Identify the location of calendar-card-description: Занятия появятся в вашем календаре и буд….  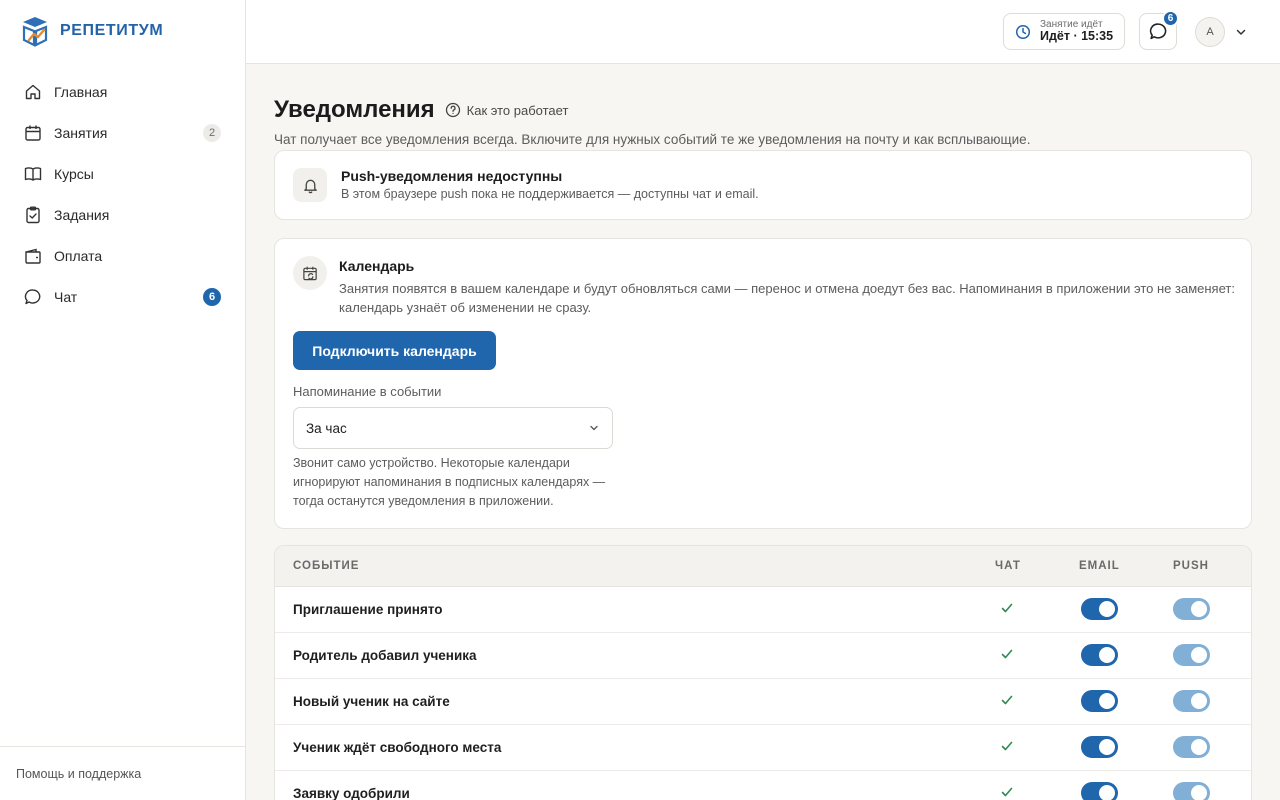
(787, 298).